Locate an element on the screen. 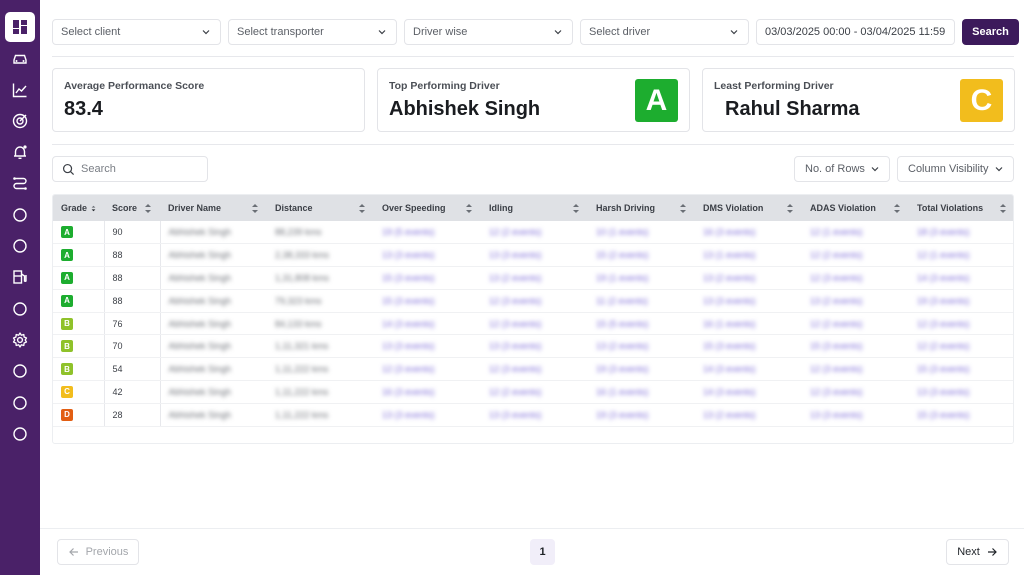 The height and width of the screenshot is (575, 1024). top-driver-card: Top Performing Driver Abhishek Singh A is located at coordinates (533, 100).